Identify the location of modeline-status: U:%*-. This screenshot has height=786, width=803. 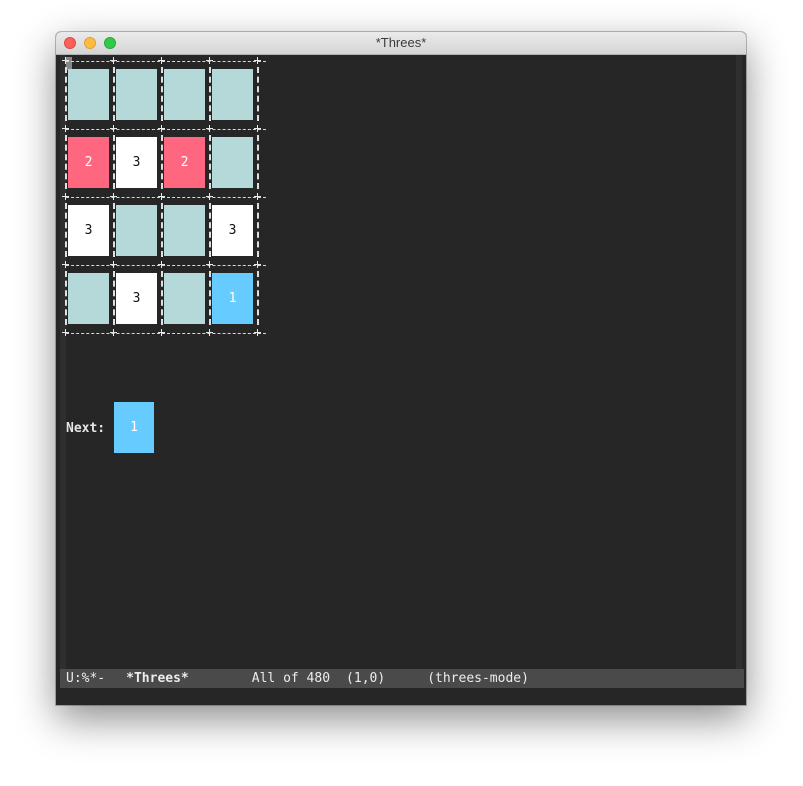
(86, 678).